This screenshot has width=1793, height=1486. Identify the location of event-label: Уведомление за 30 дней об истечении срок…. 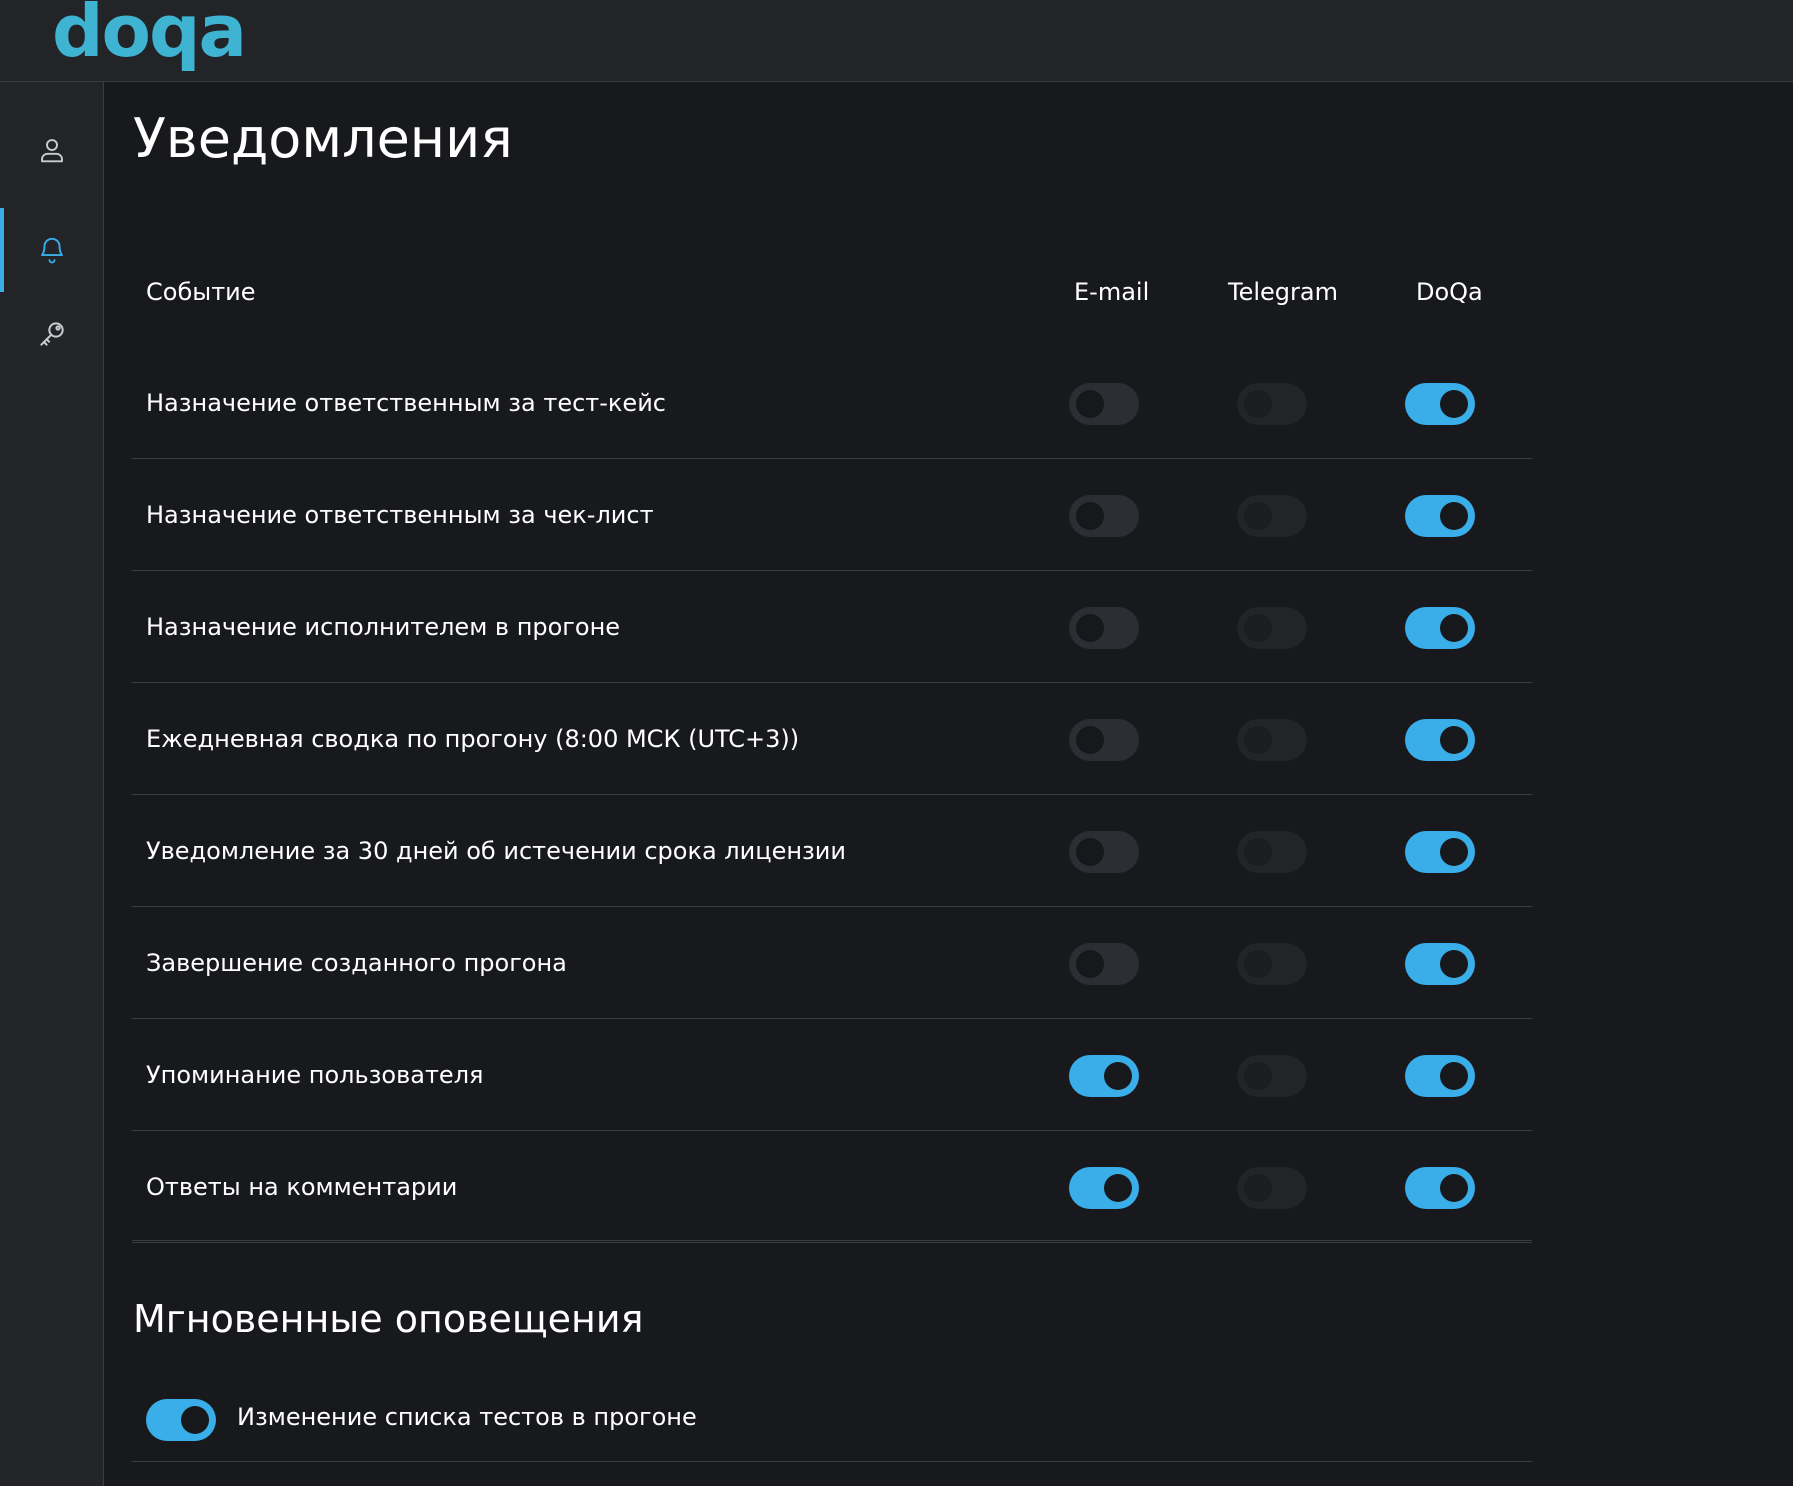
(496, 851).